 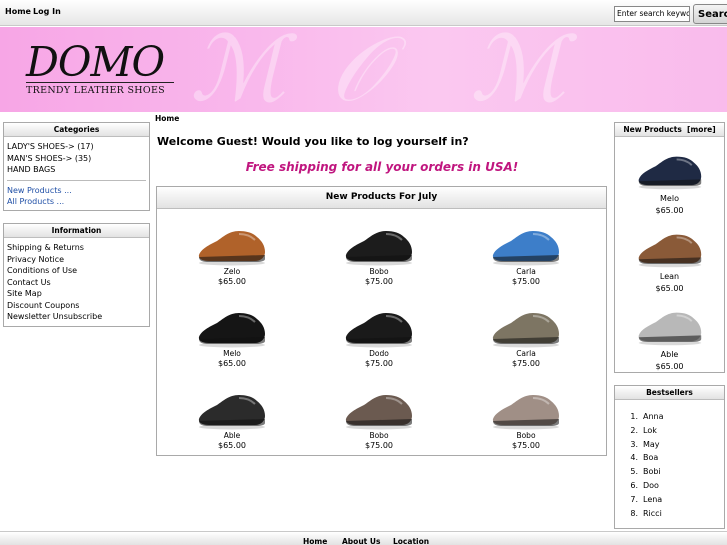 What do you see at coordinates (315, 541) in the screenshot?
I see `footer-home-link: Home` at bounding box center [315, 541].